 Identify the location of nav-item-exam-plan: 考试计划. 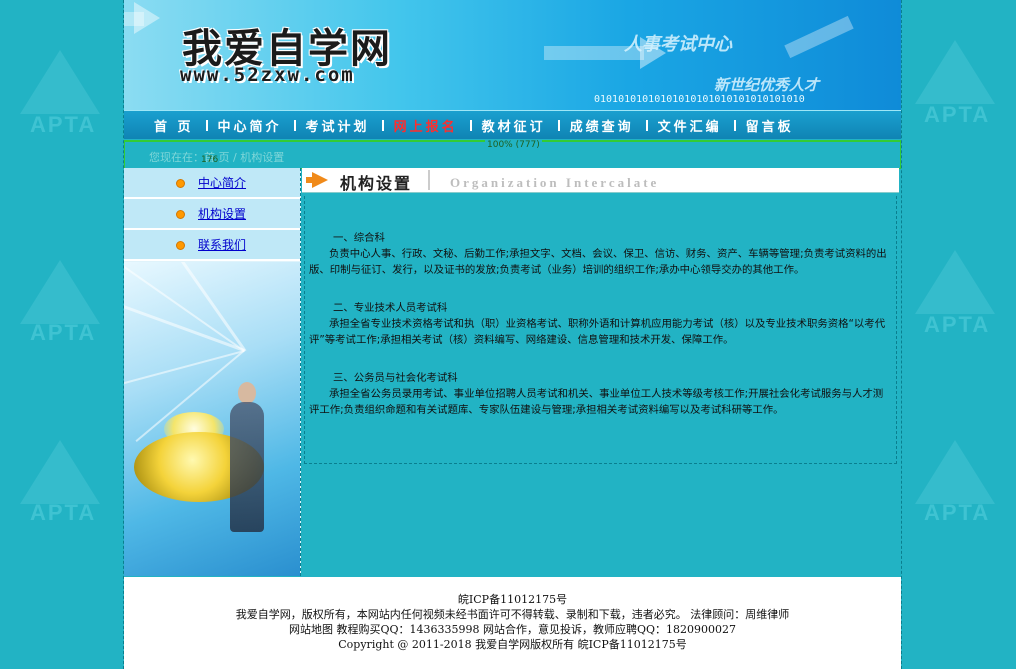
(338, 125).